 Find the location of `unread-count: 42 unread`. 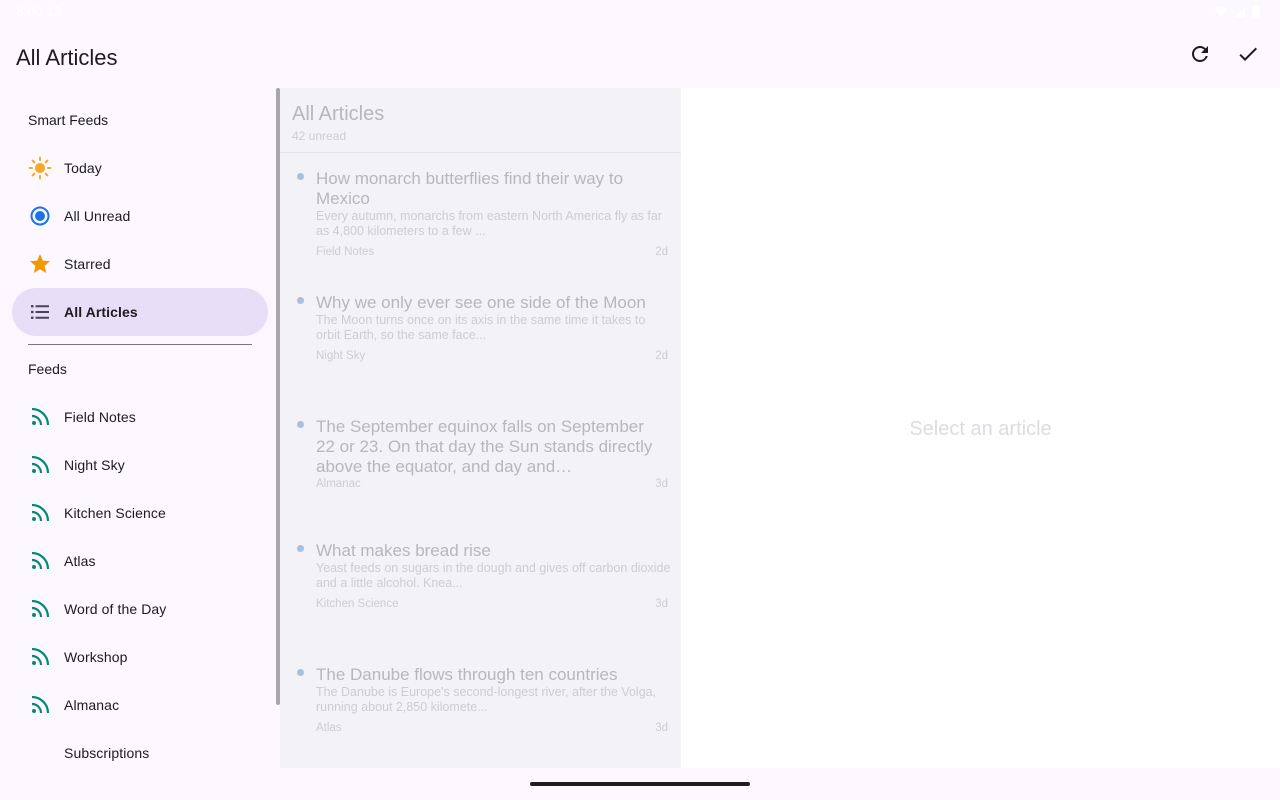

unread-count: 42 unread is located at coordinates (319, 136).